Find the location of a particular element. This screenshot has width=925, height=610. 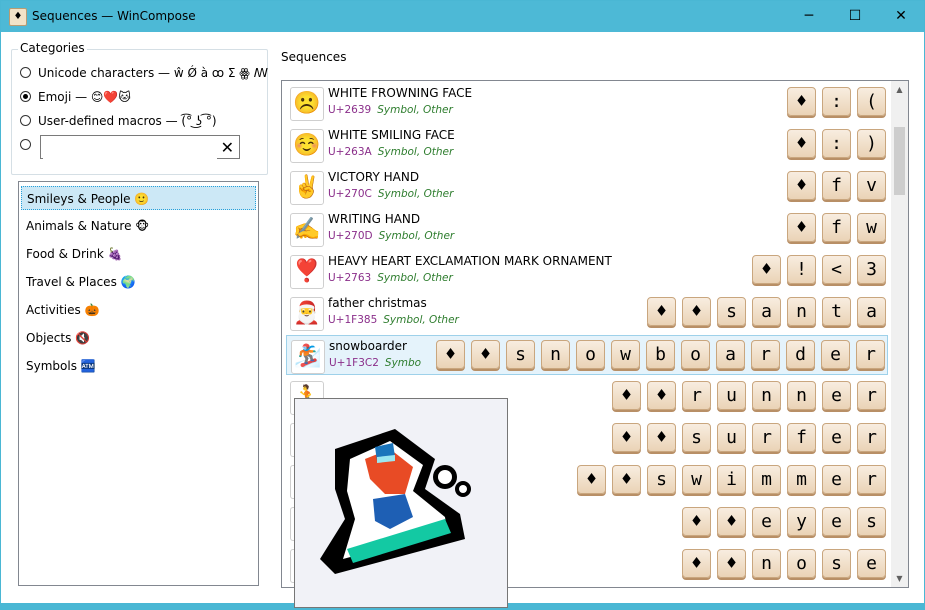

keycap: t is located at coordinates (836, 311).